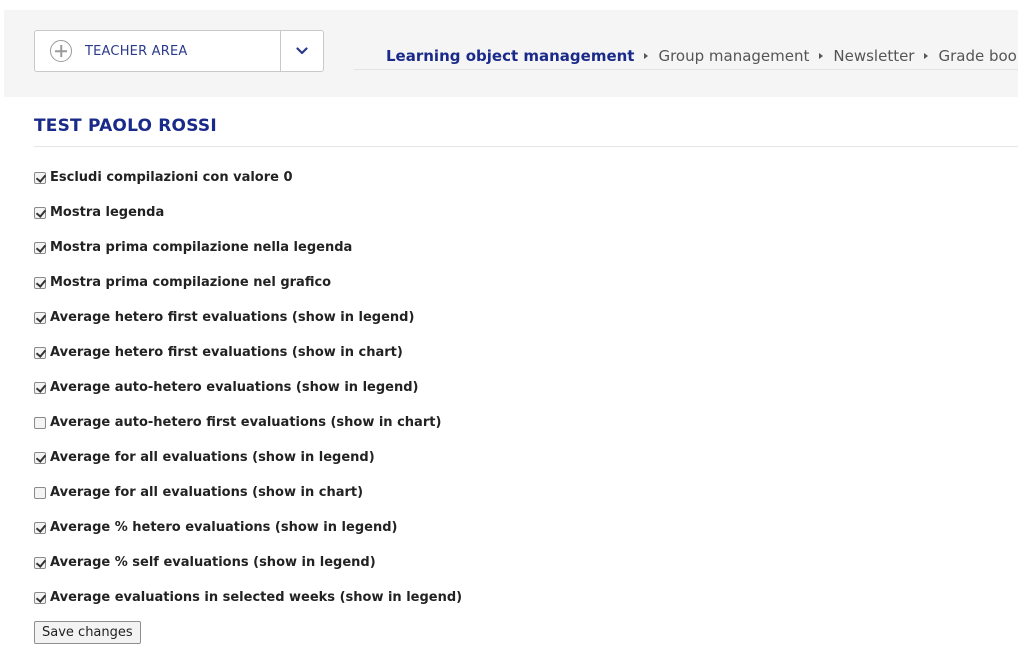 The width and height of the screenshot is (1018, 662). Describe the element at coordinates (248, 292) in the screenshot. I see `option-row: Mostra prima compilazione nel grafico` at that location.